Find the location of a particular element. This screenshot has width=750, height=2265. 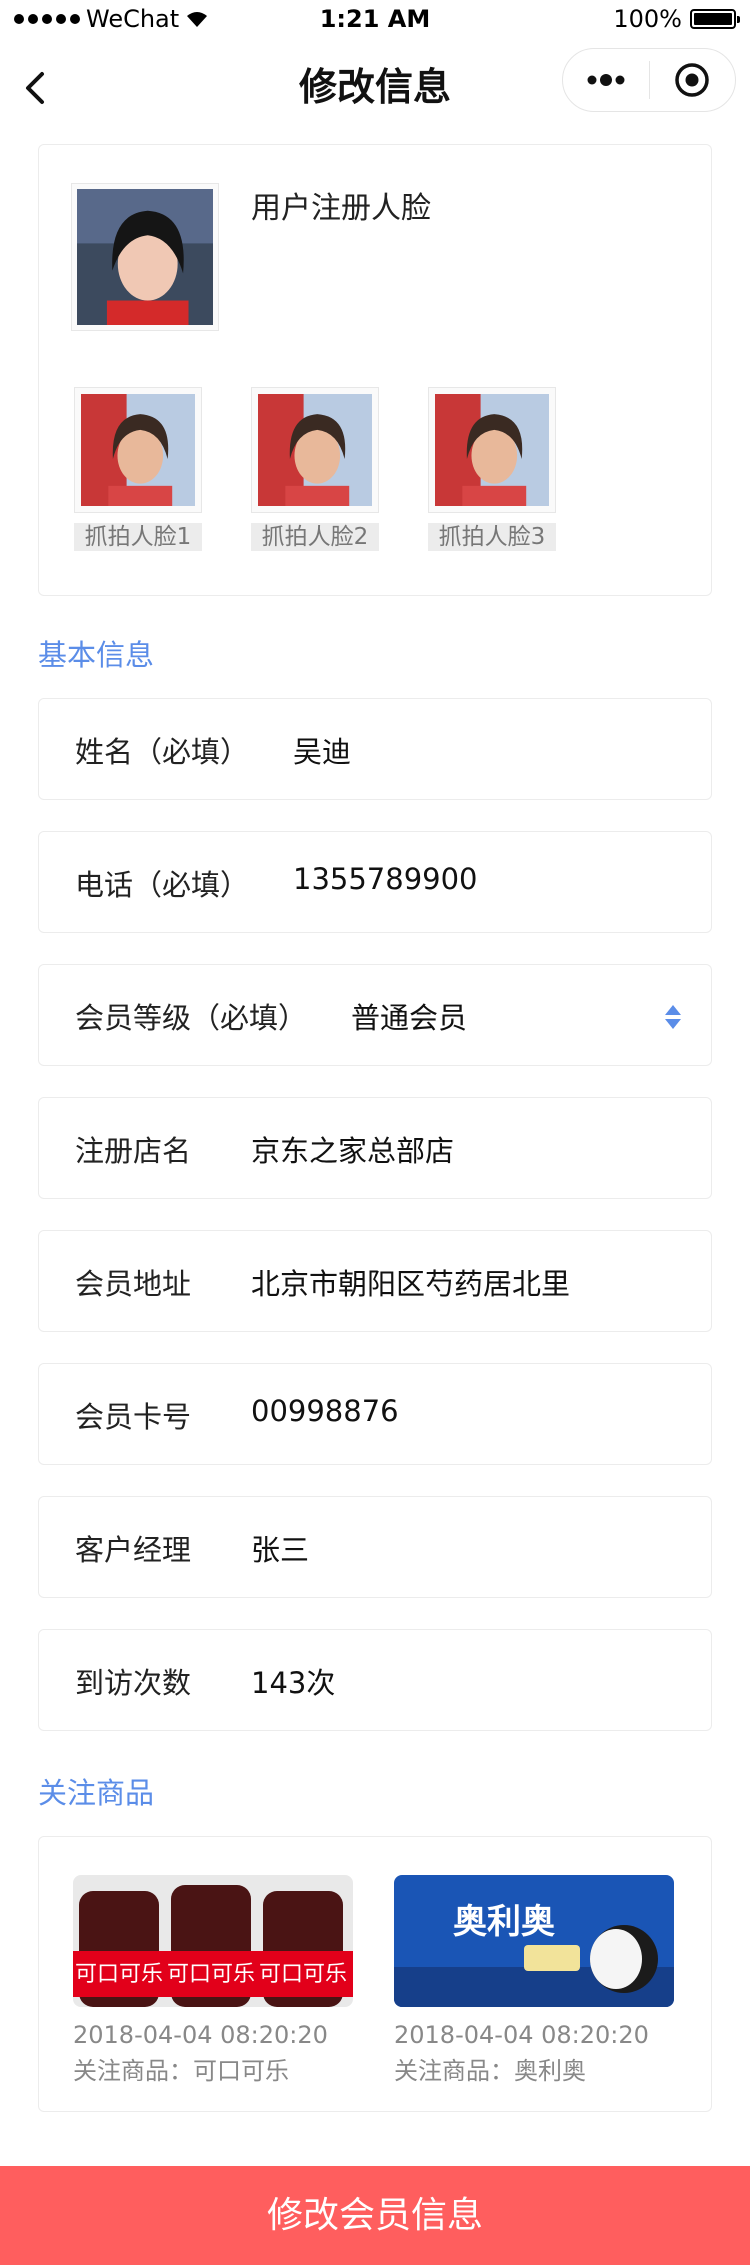

product-image: 可口可乐 可口可乐 可口可乐 is located at coordinates (213, 1941).